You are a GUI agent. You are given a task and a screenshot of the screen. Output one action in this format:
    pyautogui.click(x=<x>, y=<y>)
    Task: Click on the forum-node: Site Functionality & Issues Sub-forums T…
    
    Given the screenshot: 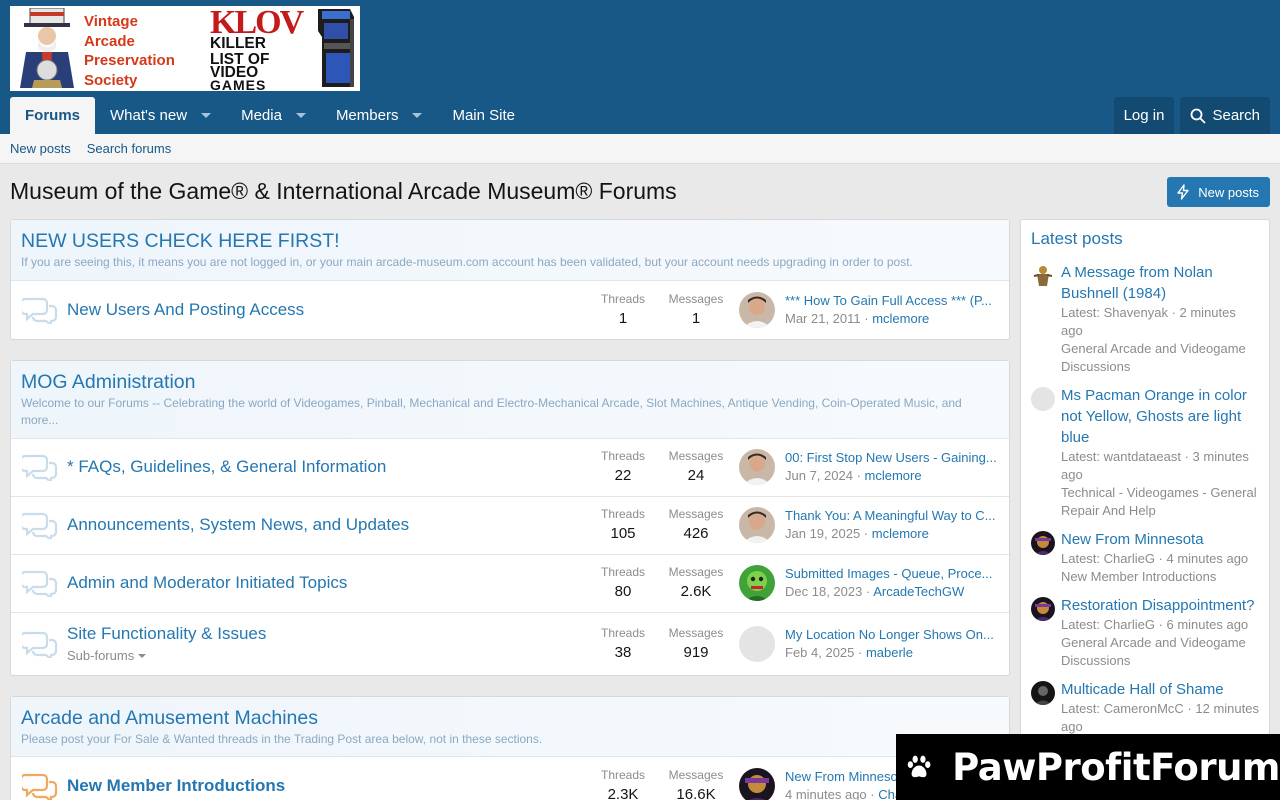 What is the action you would take?
    pyautogui.click(x=510, y=644)
    